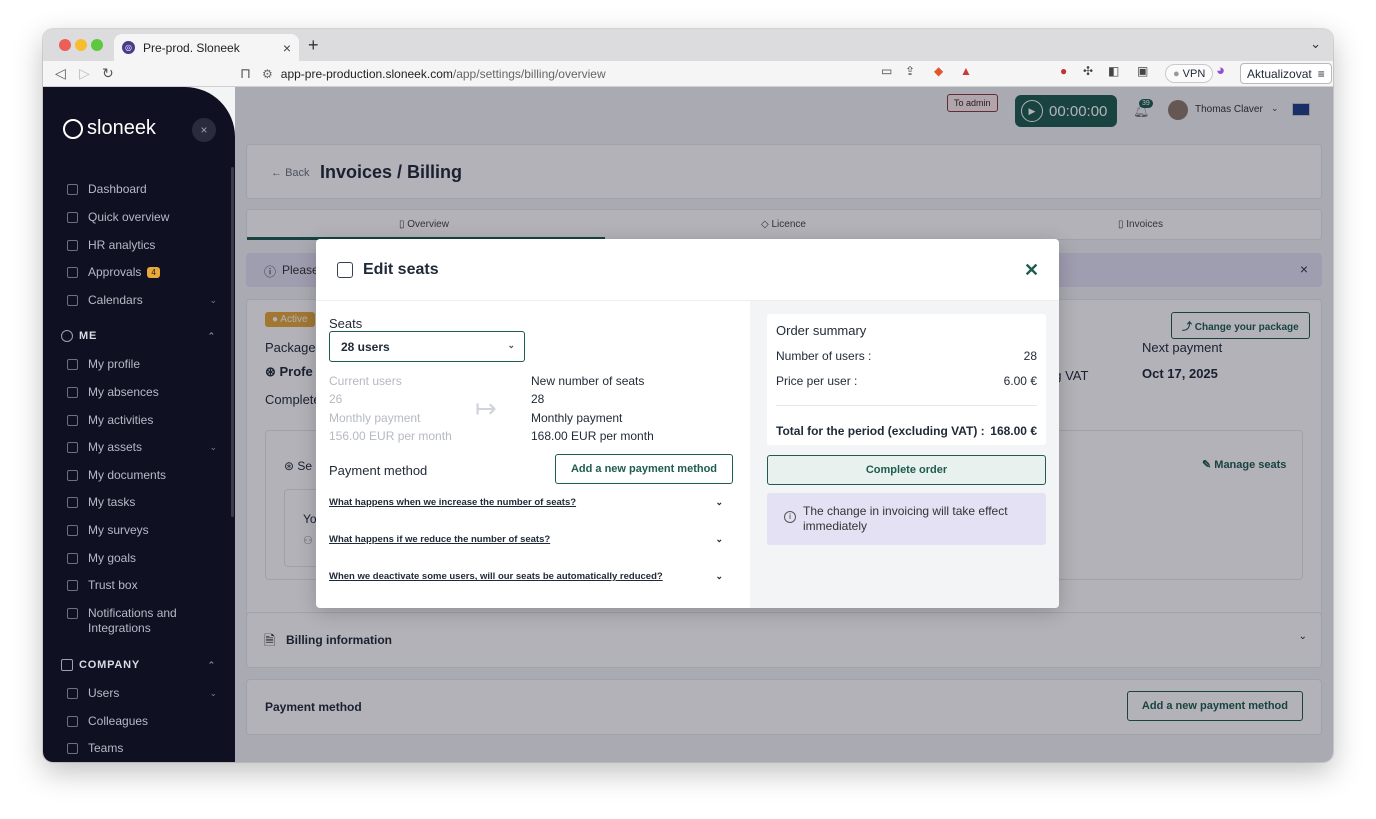 This screenshot has height=819, width=1376. Describe the element at coordinates (365, 381) in the screenshot. I see `current-users-label: Current users` at that location.